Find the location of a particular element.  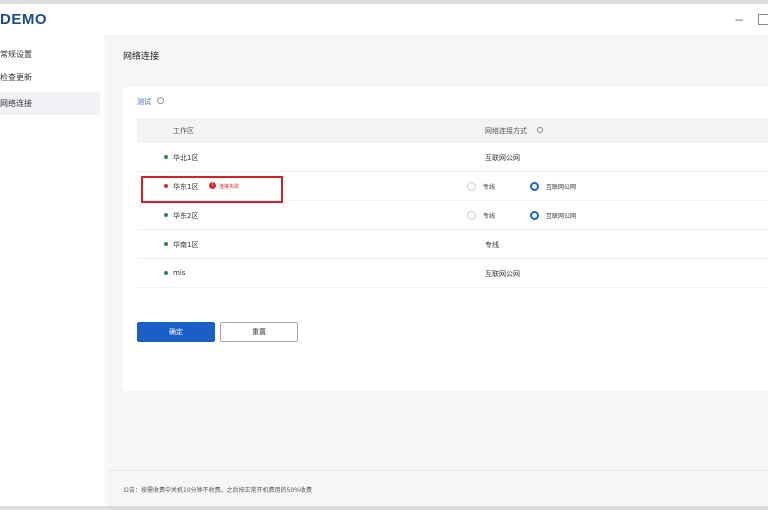

sidebar-item-label: 常规设置 is located at coordinates (16, 54).